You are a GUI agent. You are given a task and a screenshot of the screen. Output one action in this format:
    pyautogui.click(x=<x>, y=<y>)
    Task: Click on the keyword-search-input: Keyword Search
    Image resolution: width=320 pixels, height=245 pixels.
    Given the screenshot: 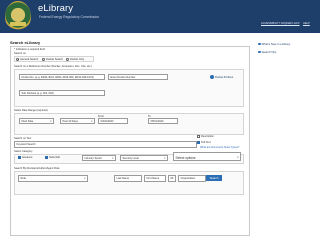 What is the action you would take?
    pyautogui.click(x=105, y=144)
    